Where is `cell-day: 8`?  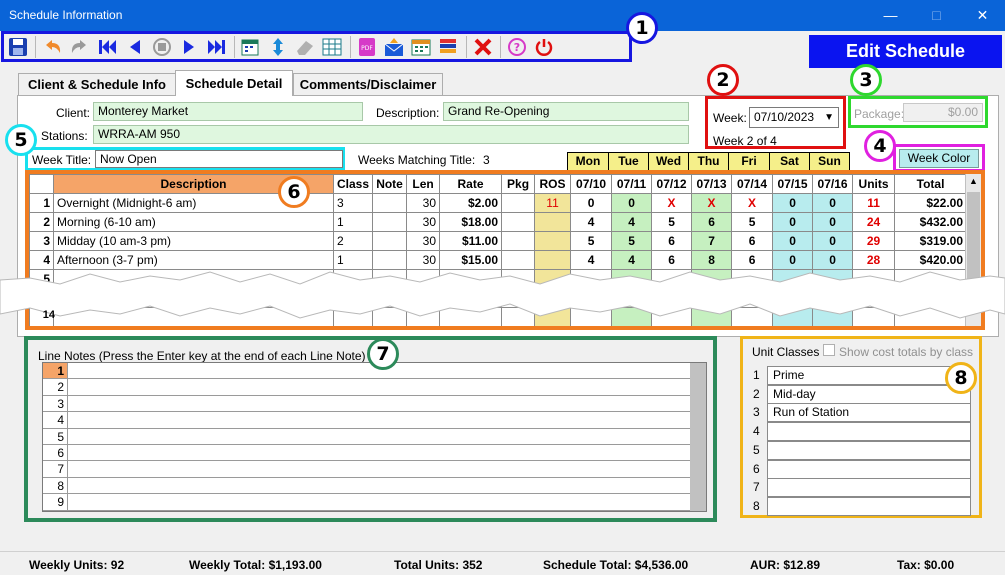
cell-day: 8 is located at coordinates (712, 260).